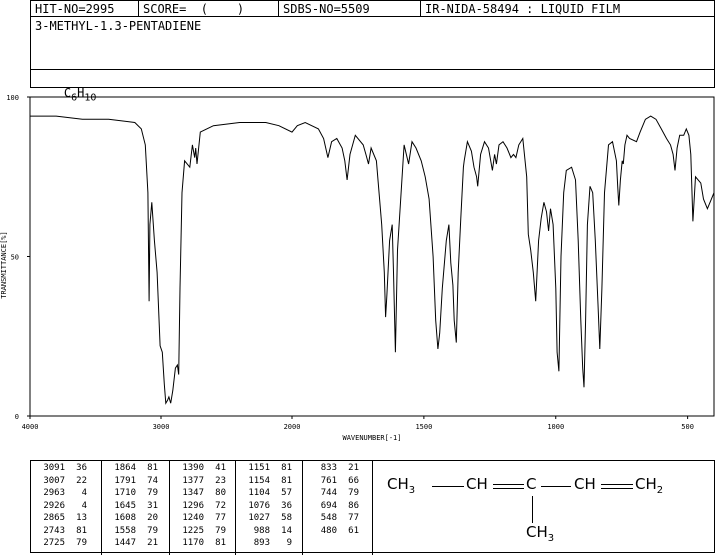 The image size is (715, 555). What do you see at coordinates (531, 484) in the screenshot?
I see `struct-c: C` at bounding box center [531, 484].